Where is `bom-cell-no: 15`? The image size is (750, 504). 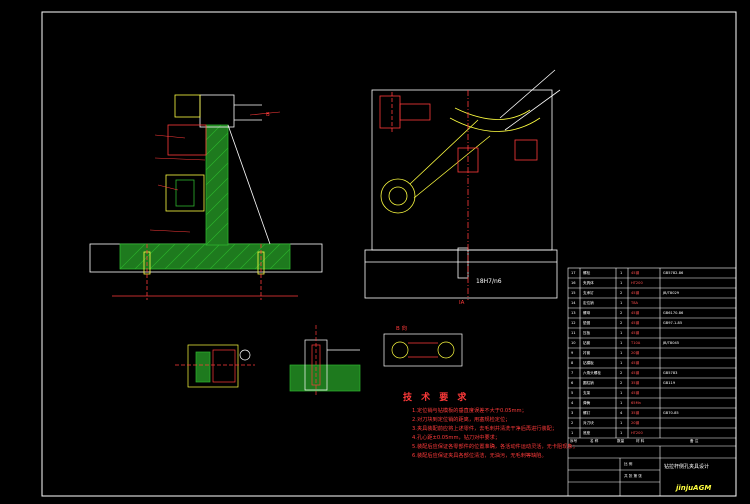
bom-cell-no: 15 is located at coordinates (573, 292).